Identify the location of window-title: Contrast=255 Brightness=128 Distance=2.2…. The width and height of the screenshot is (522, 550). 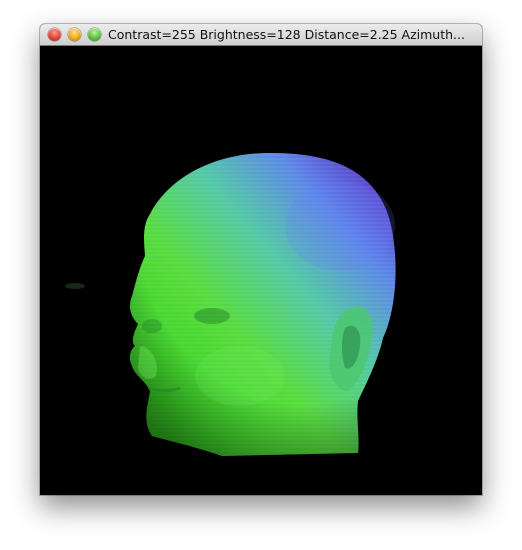
(286, 34).